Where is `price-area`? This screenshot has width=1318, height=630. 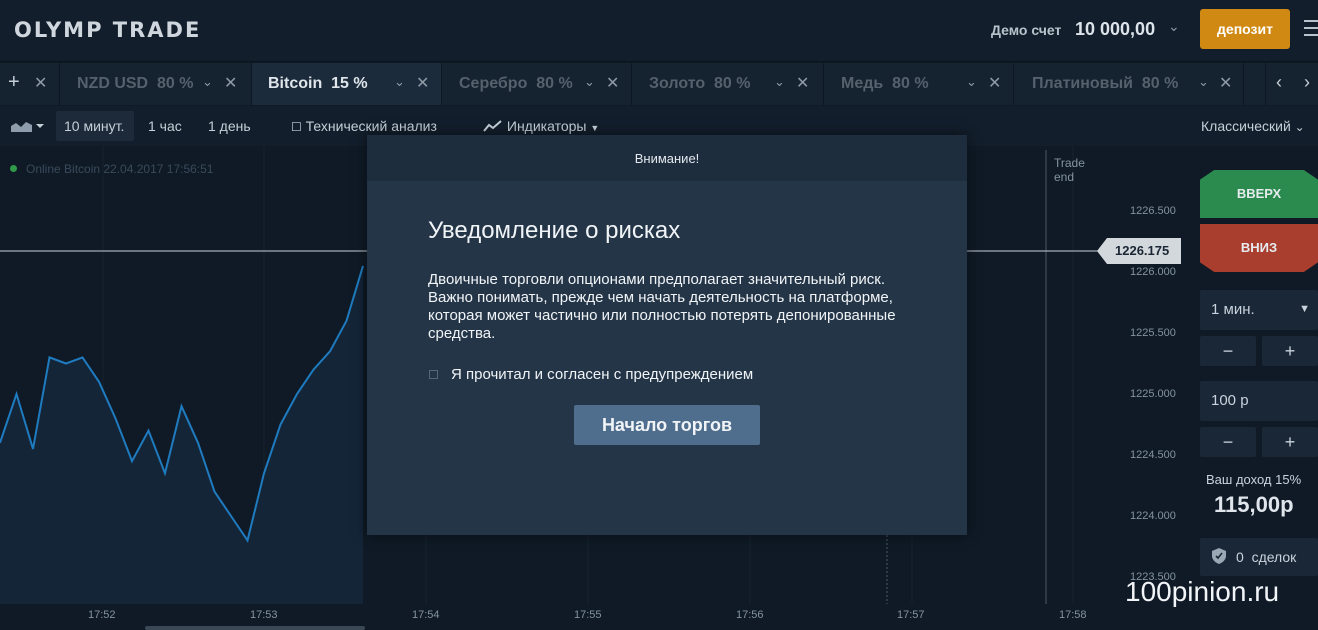 price-area is located at coordinates (181, 434).